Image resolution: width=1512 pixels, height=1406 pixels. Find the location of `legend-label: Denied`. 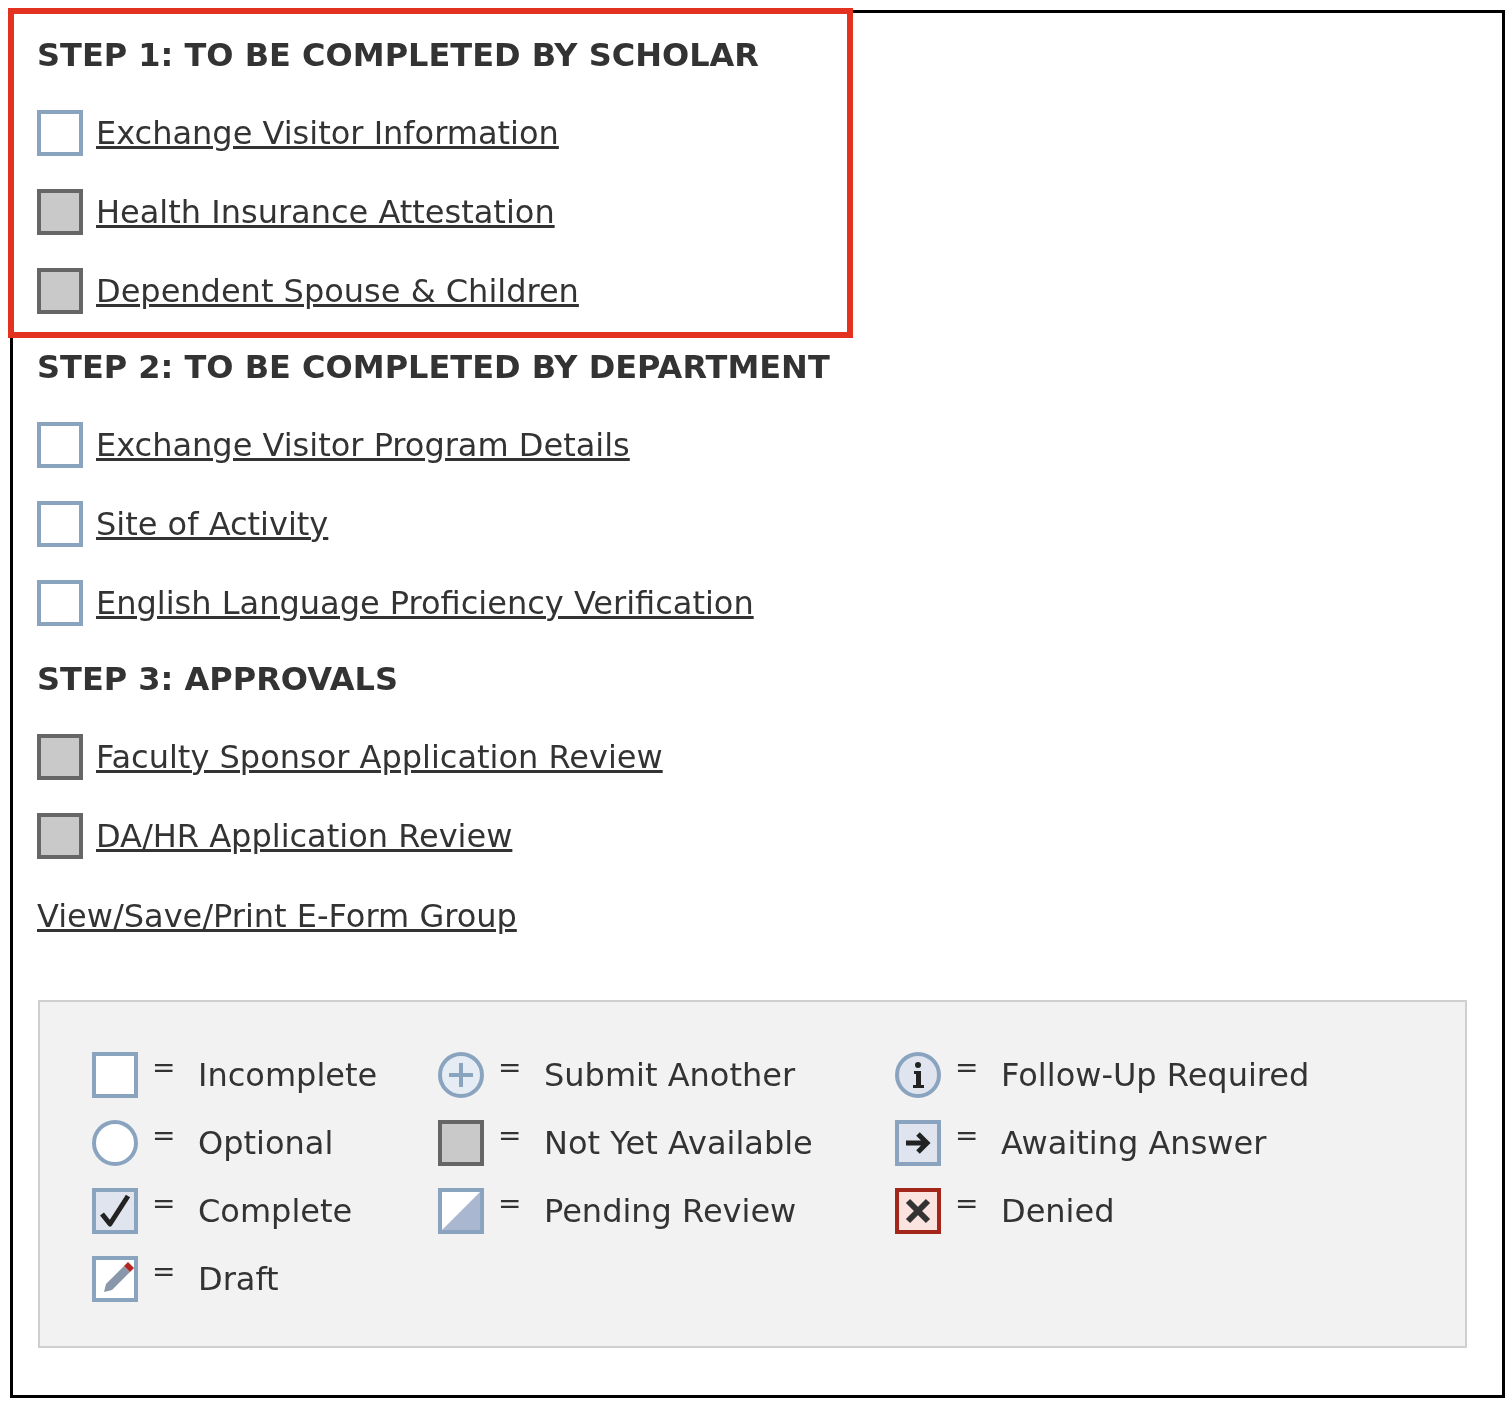

legend-label: Denied is located at coordinates (1058, 1211).